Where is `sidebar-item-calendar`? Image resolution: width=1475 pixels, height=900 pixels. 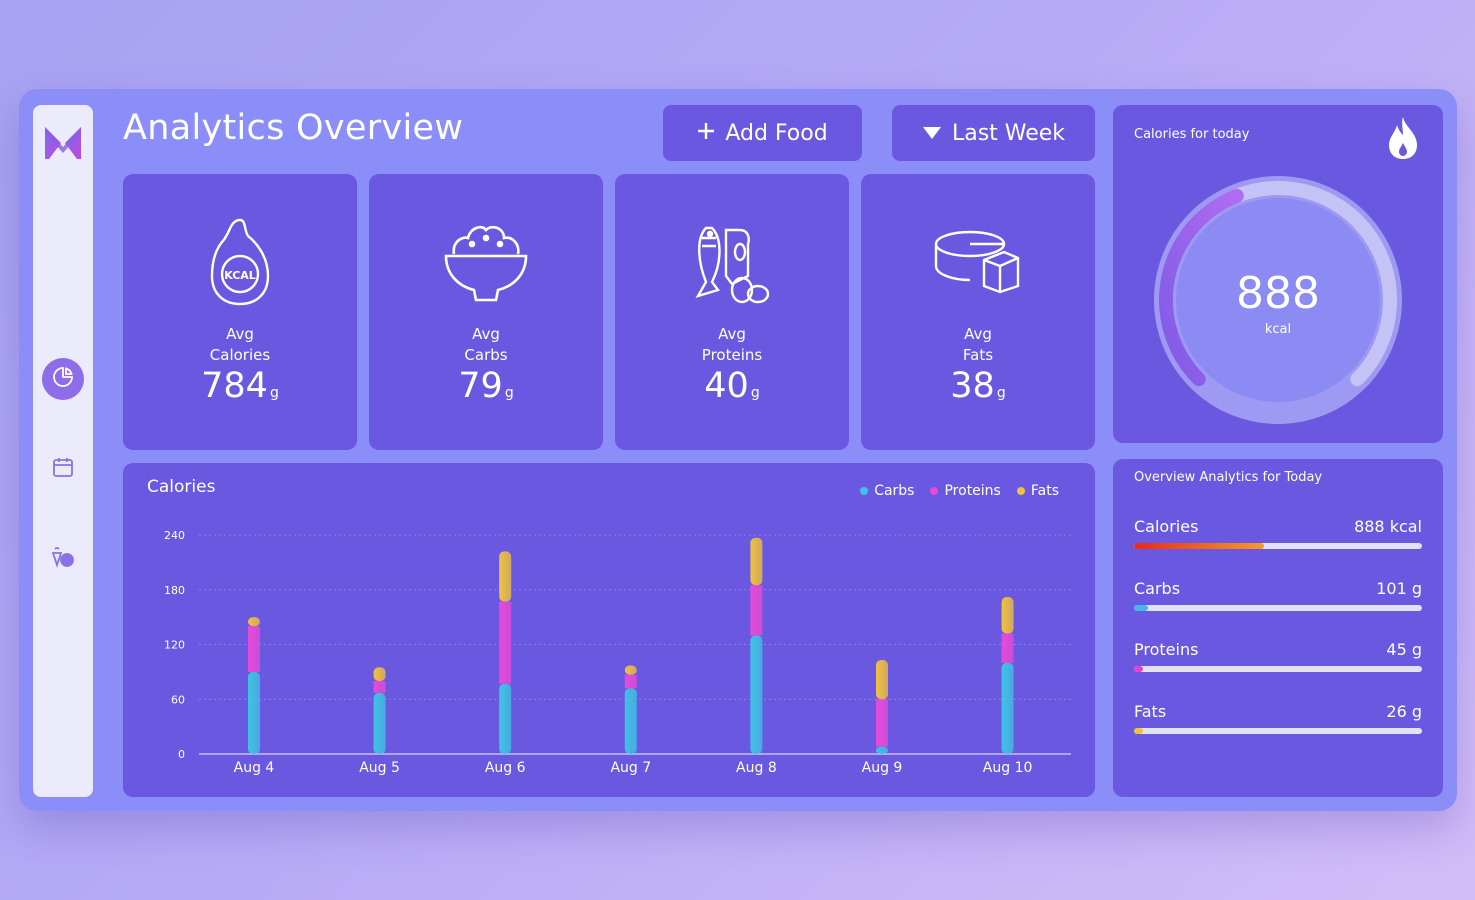 sidebar-item-calendar is located at coordinates (63, 469).